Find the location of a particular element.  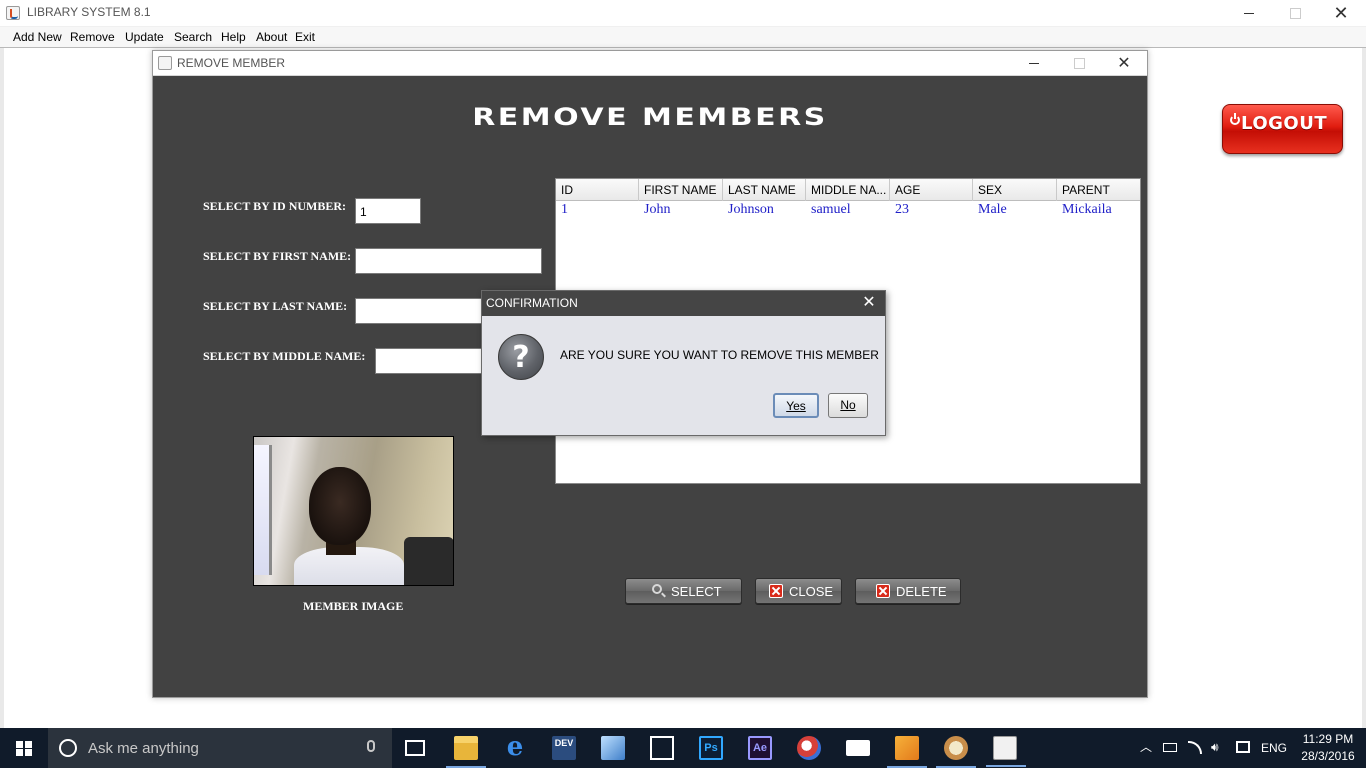

first-name-input is located at coordinates (448, 261).